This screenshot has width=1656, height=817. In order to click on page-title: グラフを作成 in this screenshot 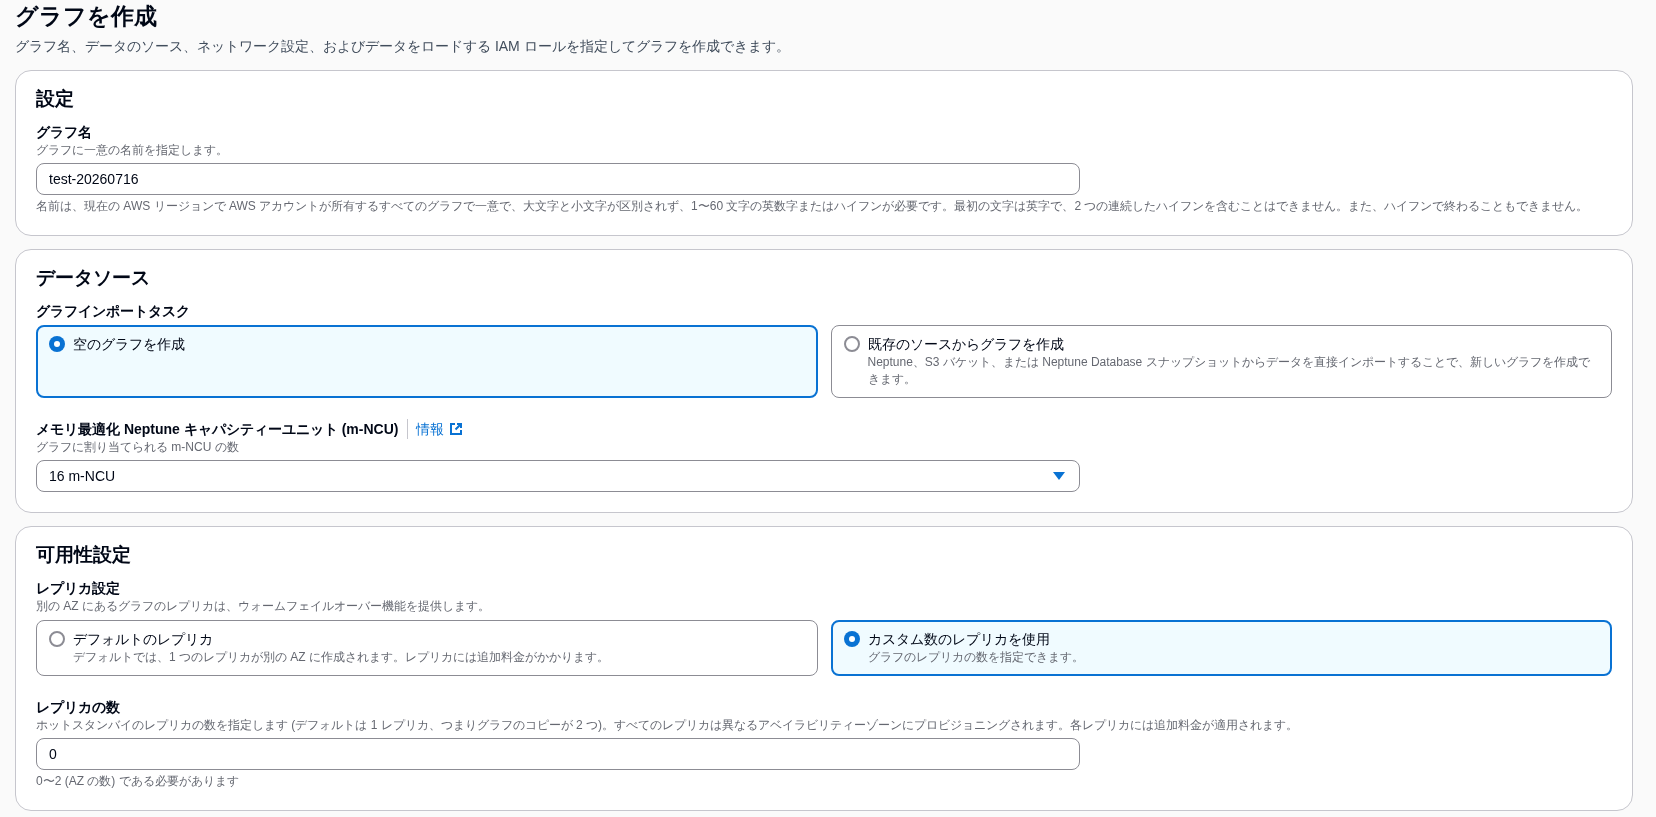, I will do `click(86, 16)`.